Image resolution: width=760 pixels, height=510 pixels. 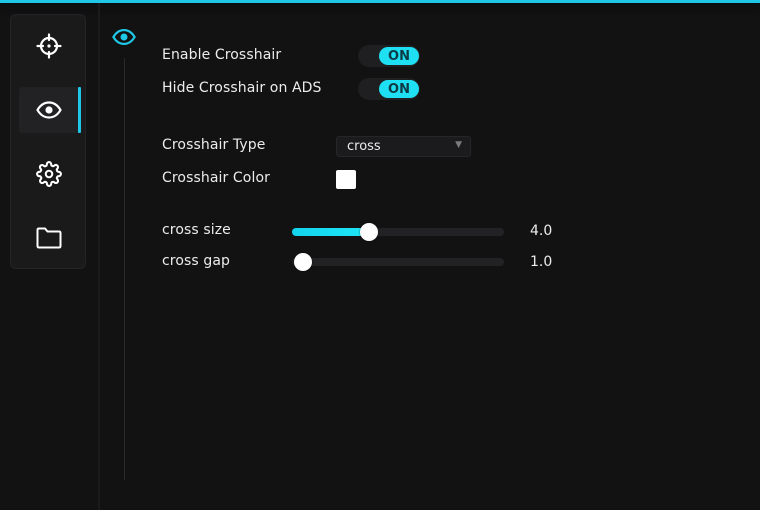 I want to click on cross-gap-slider, so click(x=398, y=262).